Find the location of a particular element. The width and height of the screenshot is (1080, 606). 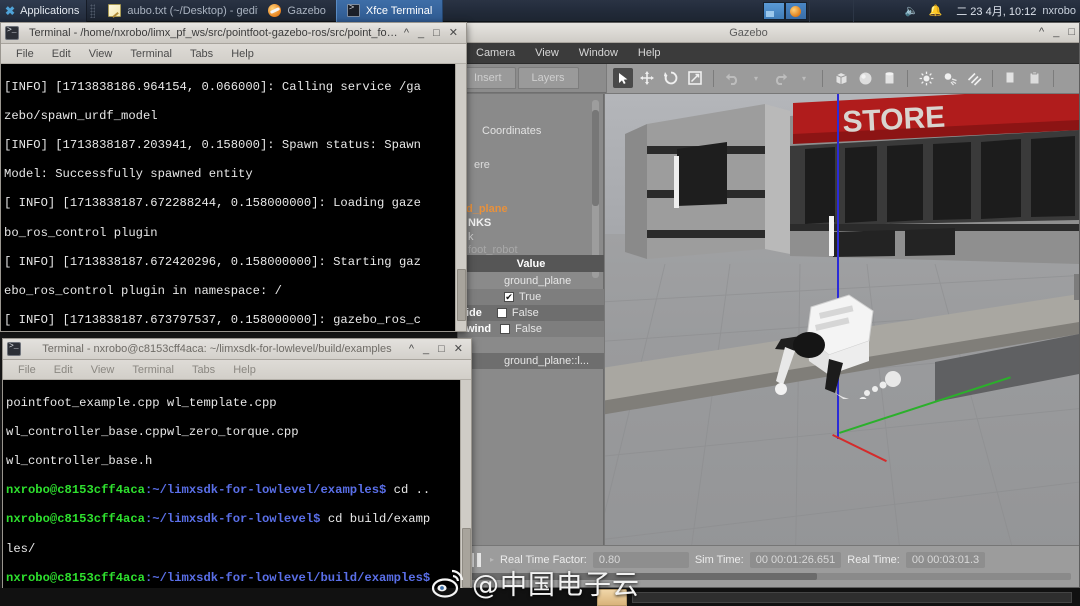

select-arrow-icon is located at coordinates (623, 78).